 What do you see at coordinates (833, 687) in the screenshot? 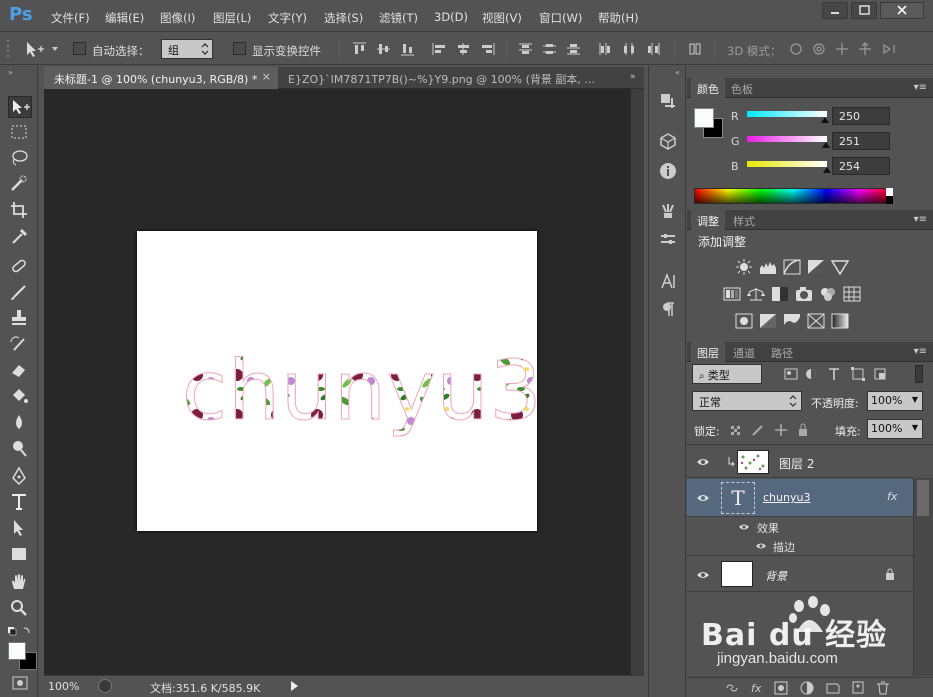
I see `new-group-icon` at bounding box center [833, 687].